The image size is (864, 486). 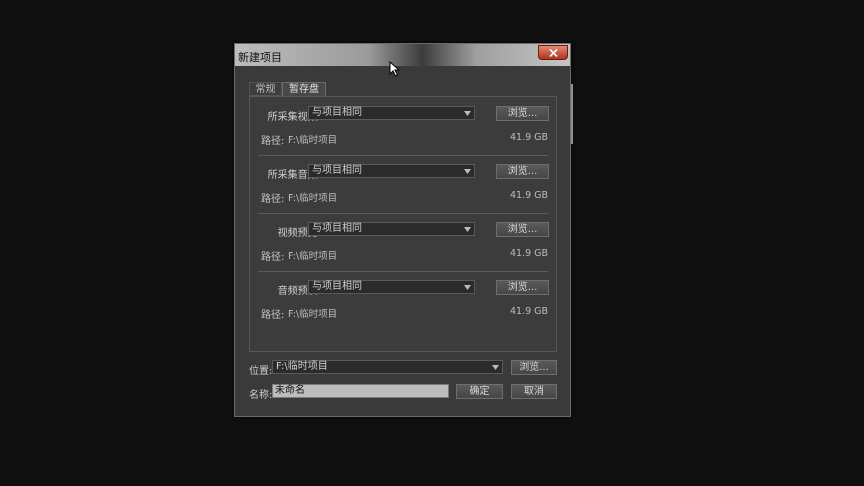 What do you see at coordinates (313, 256) in the screenshot?
I see `video-preview-path: F:\临时项目` at bounding box center [313, 256].